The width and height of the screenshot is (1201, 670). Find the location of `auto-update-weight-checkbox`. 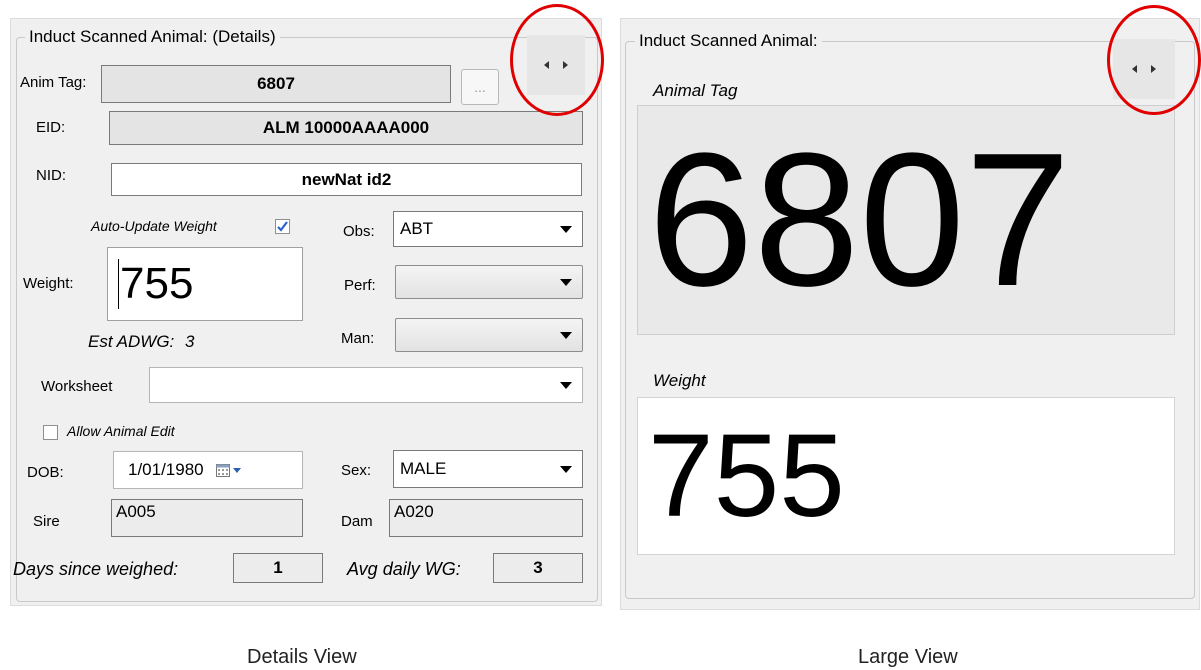

auto-update-weight-checkbox is located at coordinates (282, 226).